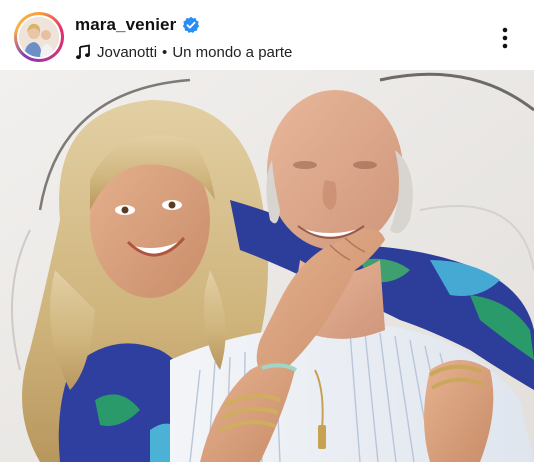 The height and width of the screenshot is (462, 534). I want to click on more-options-button, so click(505, 38).